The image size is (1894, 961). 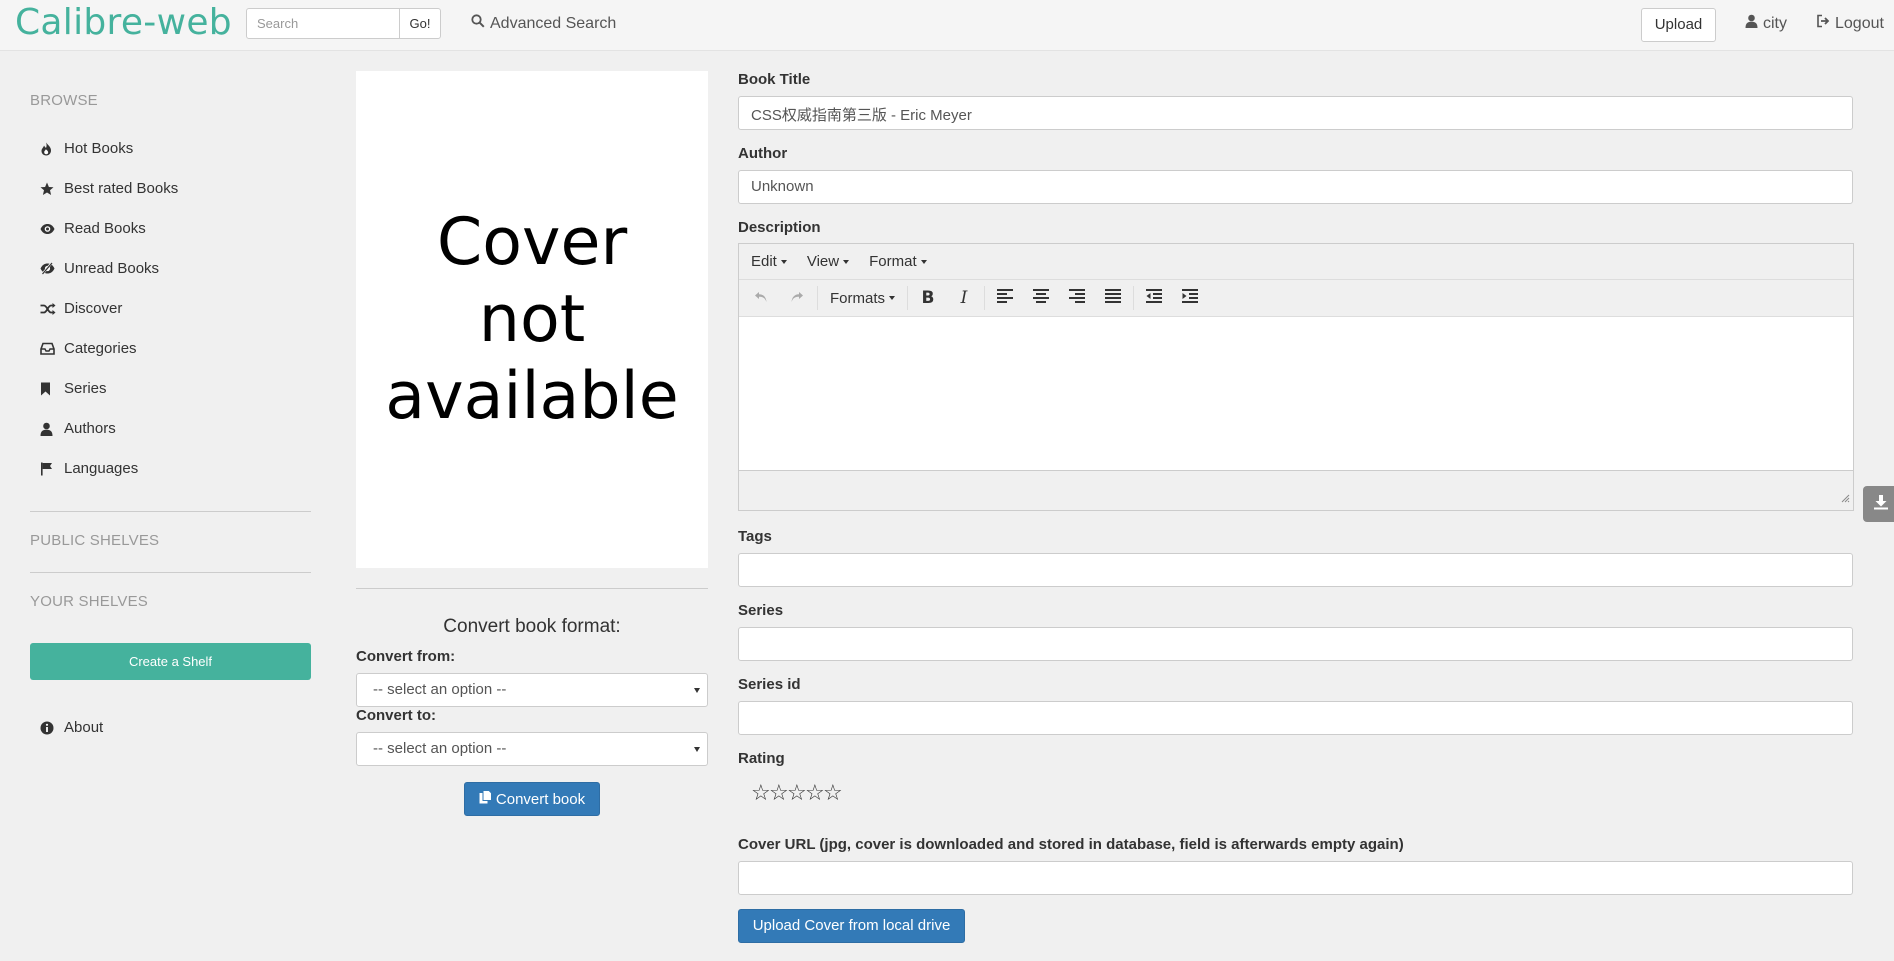 I want to click on sidebar-item-authors: Authors, so click(x=78, y=428).